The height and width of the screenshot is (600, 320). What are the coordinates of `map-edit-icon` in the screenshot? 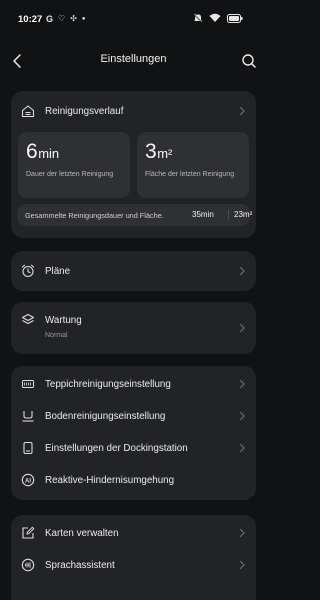 It's located at (28, 532).